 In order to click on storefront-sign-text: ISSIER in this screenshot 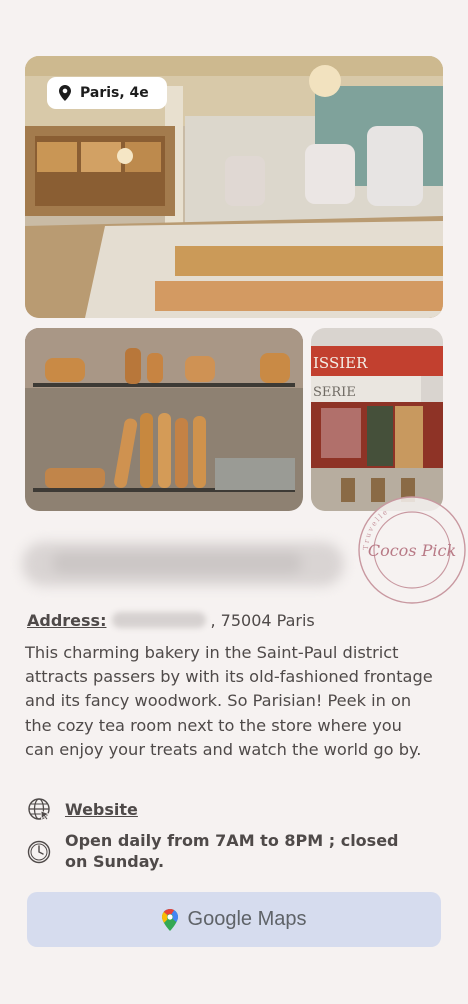, I will do `click(340, 363)`.